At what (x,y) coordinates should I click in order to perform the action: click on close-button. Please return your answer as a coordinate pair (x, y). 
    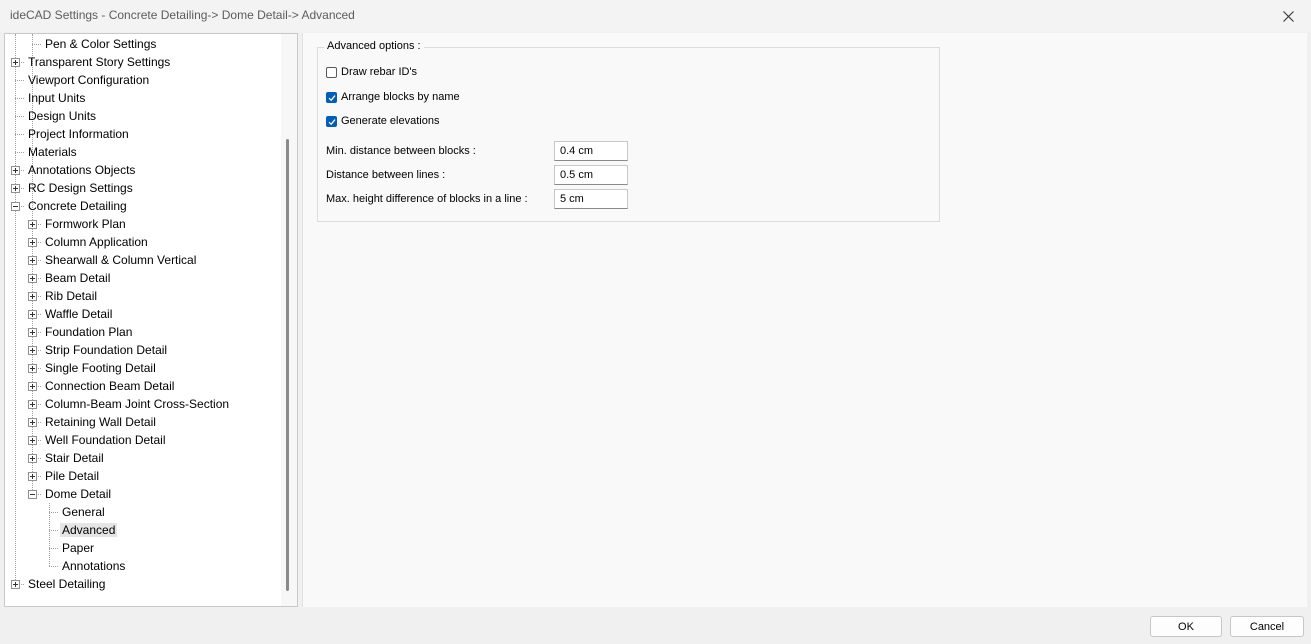
    Looking at the image, I should click on (1288, 16).